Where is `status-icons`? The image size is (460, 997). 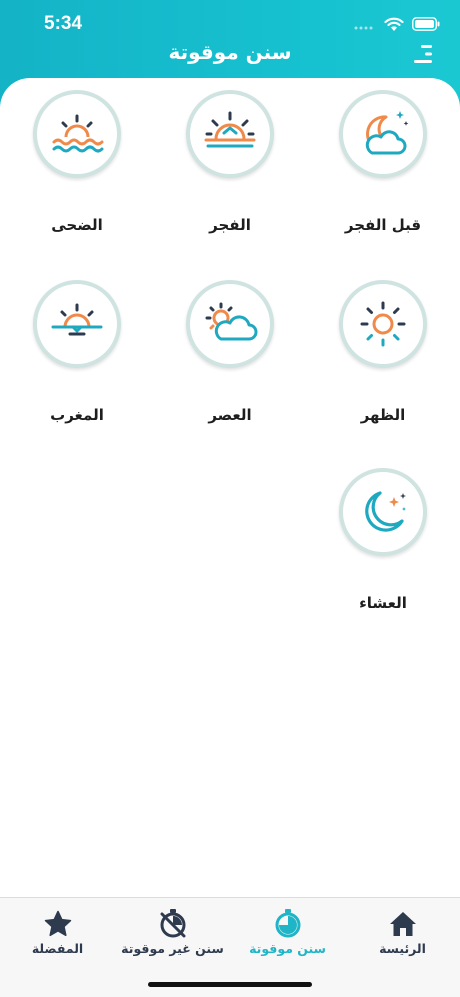 status-icons is located at coordinates (397, 24).